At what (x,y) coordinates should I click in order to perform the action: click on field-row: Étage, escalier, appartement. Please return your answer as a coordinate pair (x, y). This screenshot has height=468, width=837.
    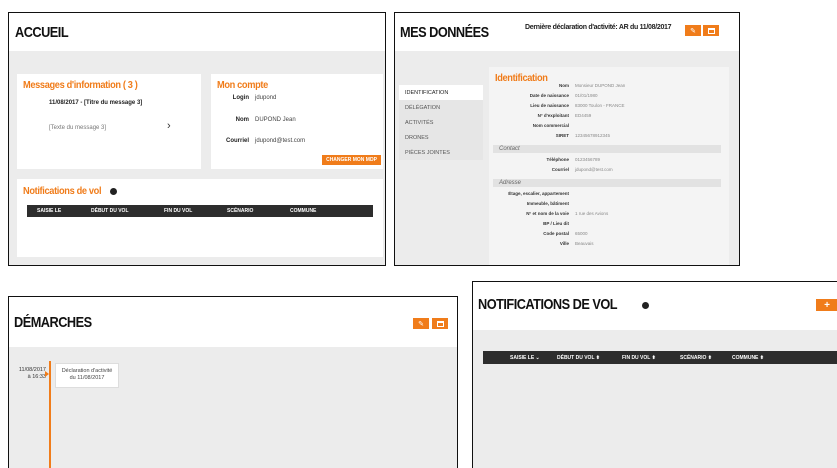
    Looking at the image, I should click on (609, 193).